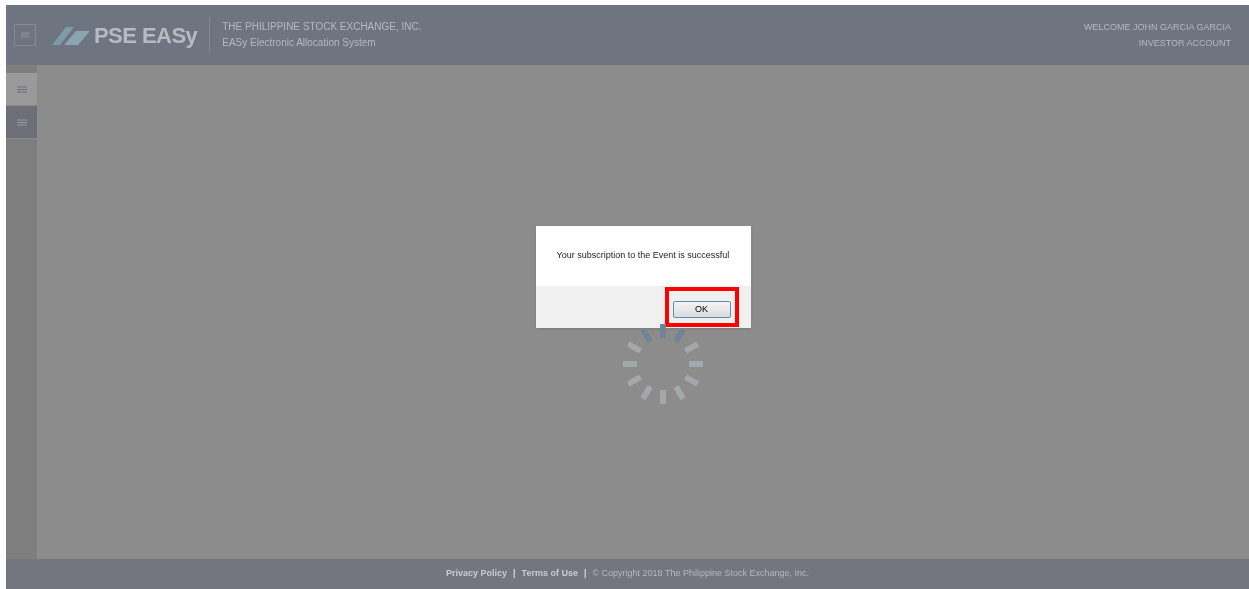 Image resolution: width=1249 pixels, height=589 pixels. What do you see at coordinates (643, 256) in the screenshot?
I see `dialog-message: Your subscription to the Event is successful` at bounding box center [643, 256].